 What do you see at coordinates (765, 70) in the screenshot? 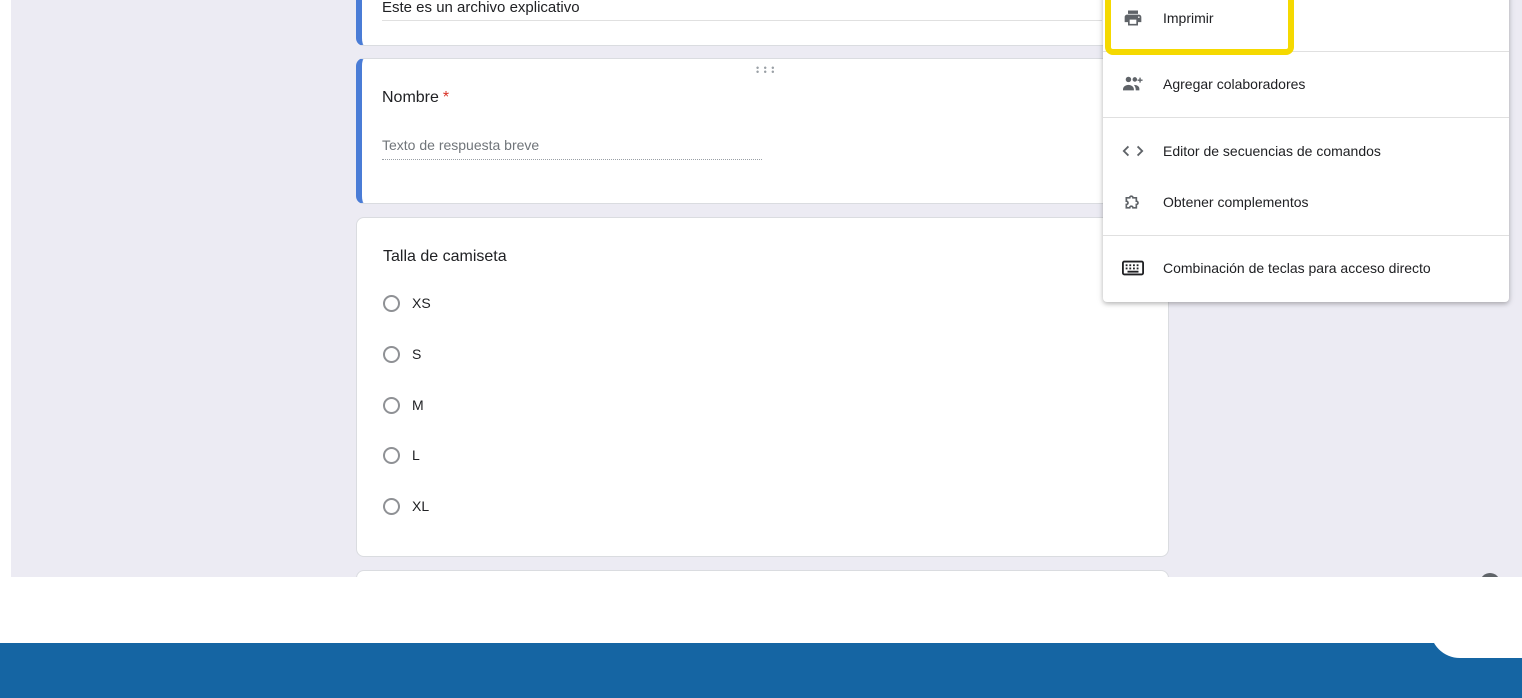
I see `drag-handle-icon: • • • • • •` at bounding box center [765, 70].